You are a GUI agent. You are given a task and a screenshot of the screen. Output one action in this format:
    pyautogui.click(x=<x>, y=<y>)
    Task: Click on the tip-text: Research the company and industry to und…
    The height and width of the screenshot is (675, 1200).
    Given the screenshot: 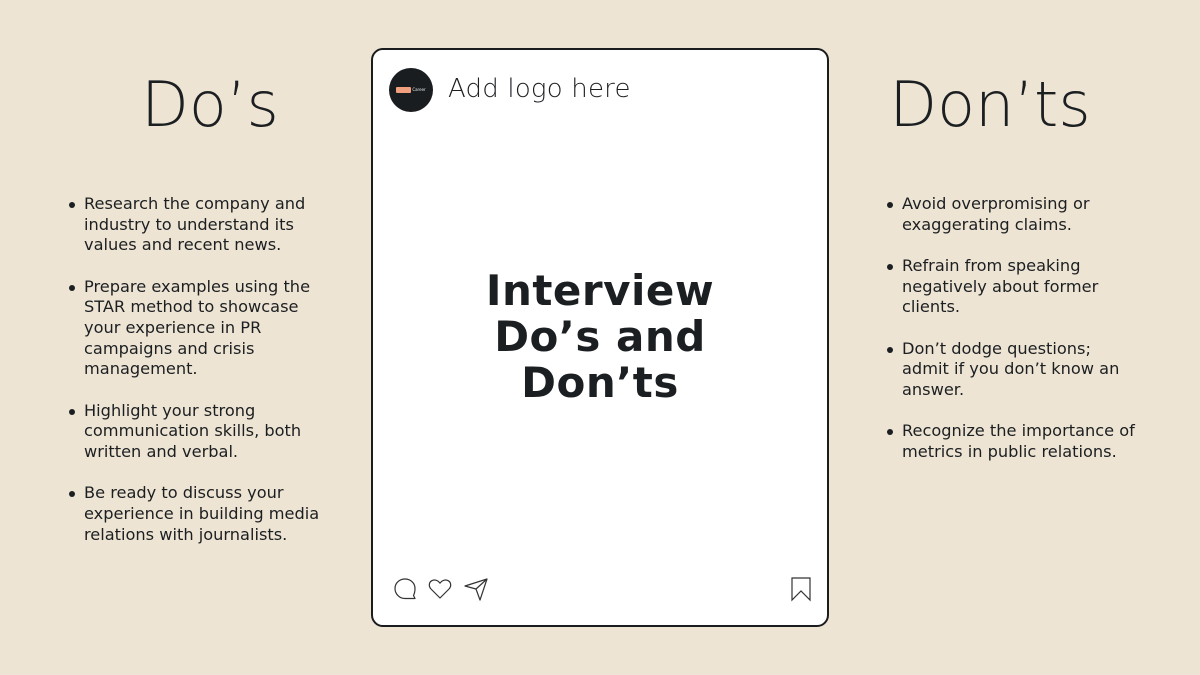 What is the action you would take?
    pyautogui.click(x=195, y=224)
    